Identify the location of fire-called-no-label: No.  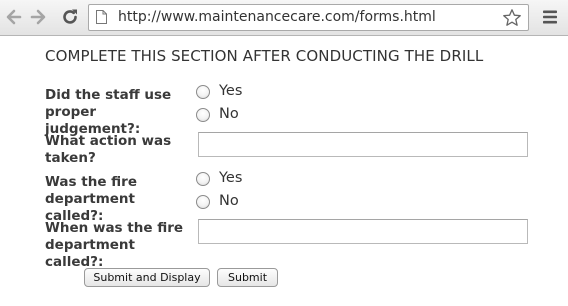
(229, 201).